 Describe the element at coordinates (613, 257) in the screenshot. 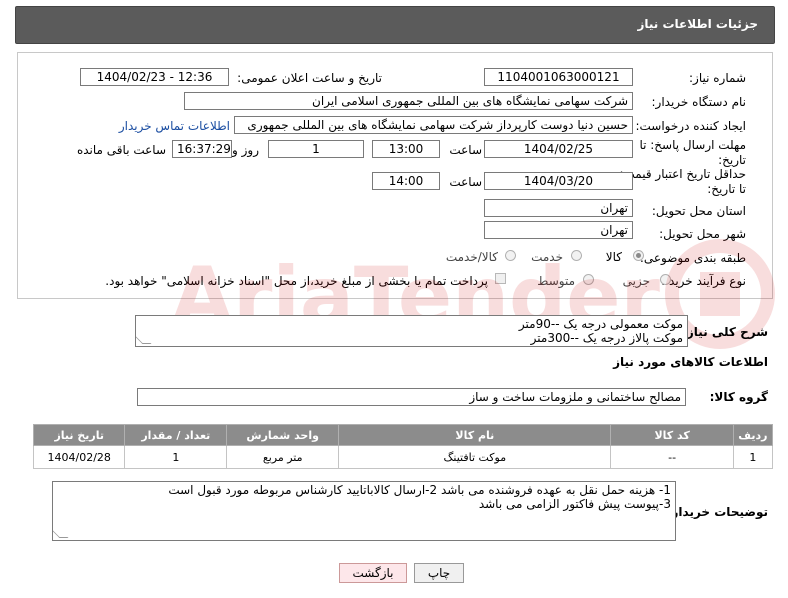

I see `category-goods-label: کالا` at that location.